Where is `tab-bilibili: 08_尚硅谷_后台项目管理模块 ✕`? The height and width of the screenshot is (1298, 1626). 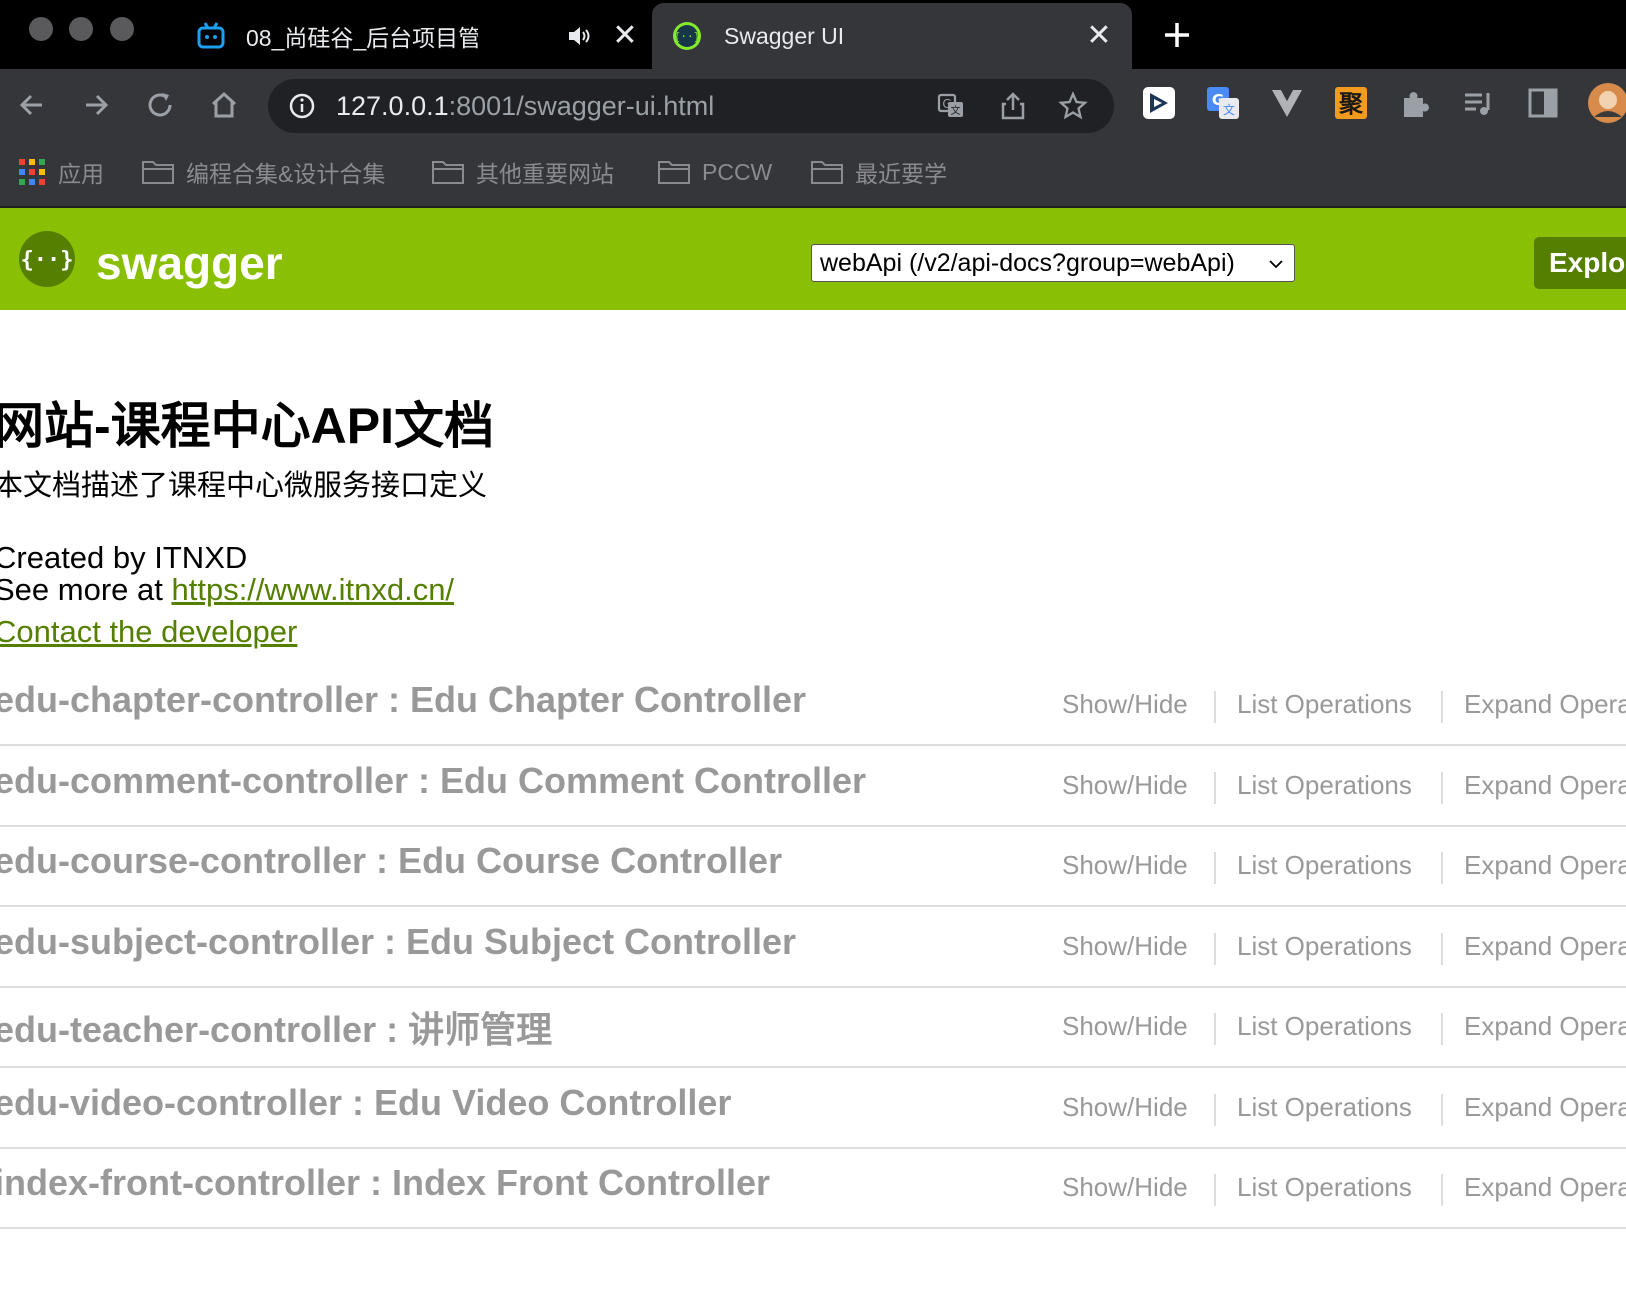
tab-bilibili: 08_尚硅谷_后台项目管理模块 ✕ is located at coordinates (410, 36).